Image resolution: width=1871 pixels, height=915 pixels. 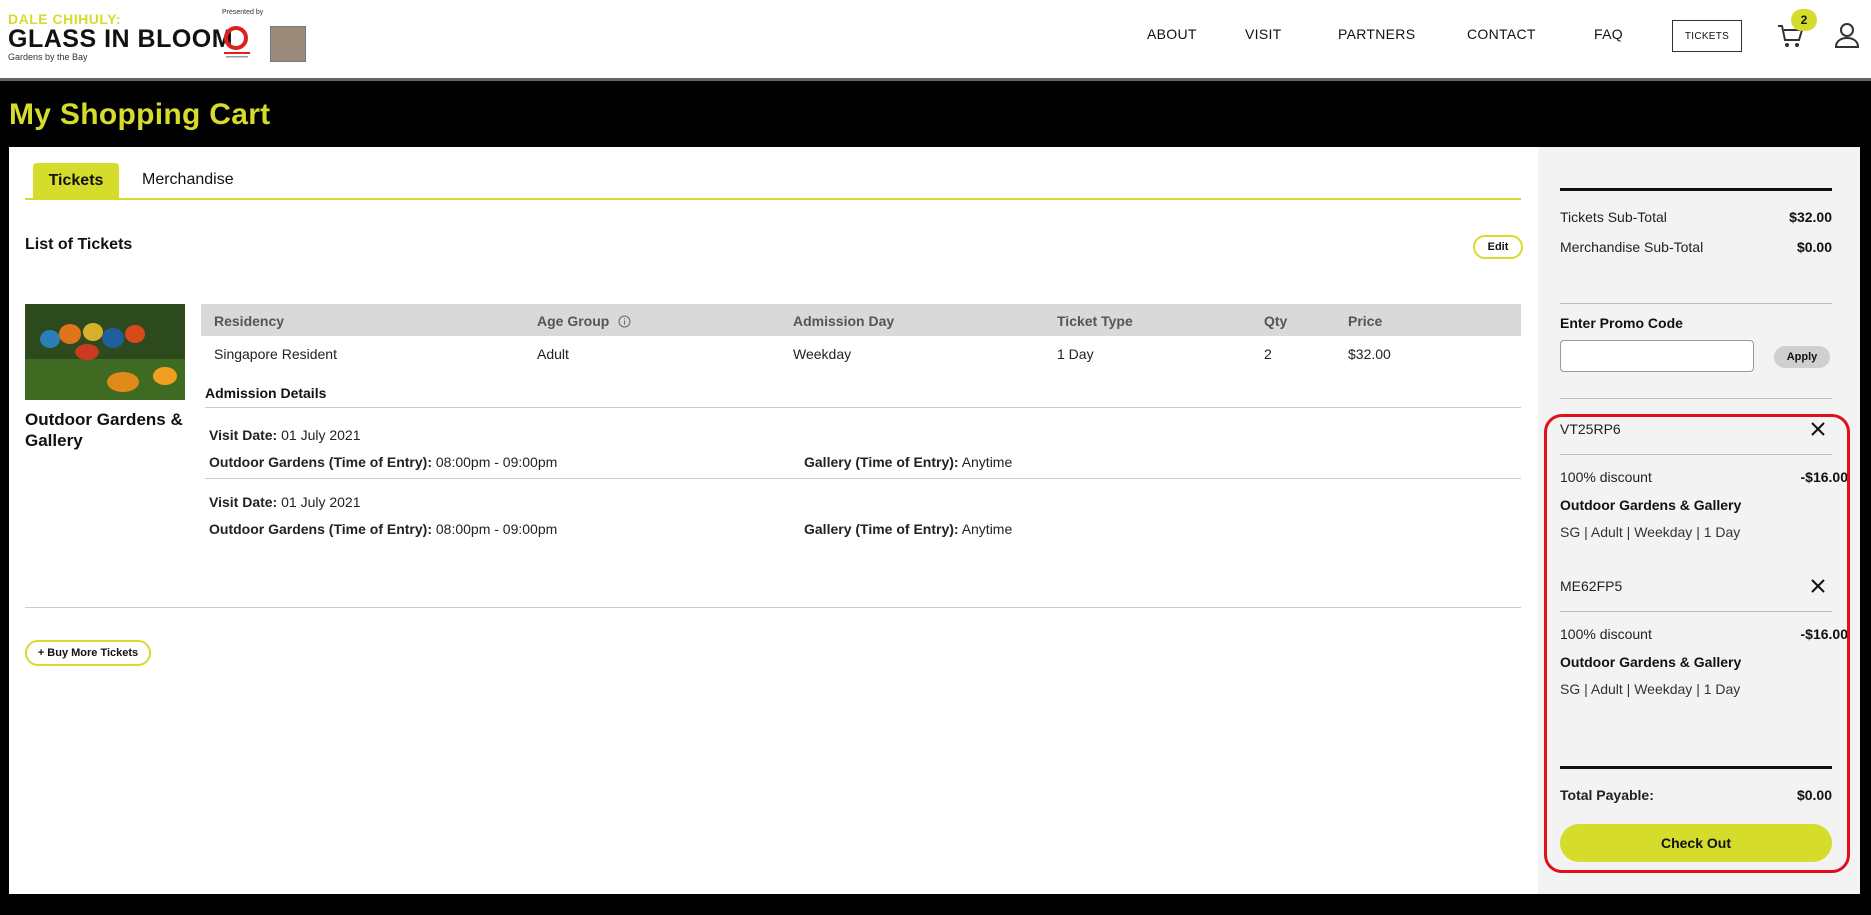 I want to click on visit-date-2: Visit Date: 01 July 2021, so click(x=285, y=502).